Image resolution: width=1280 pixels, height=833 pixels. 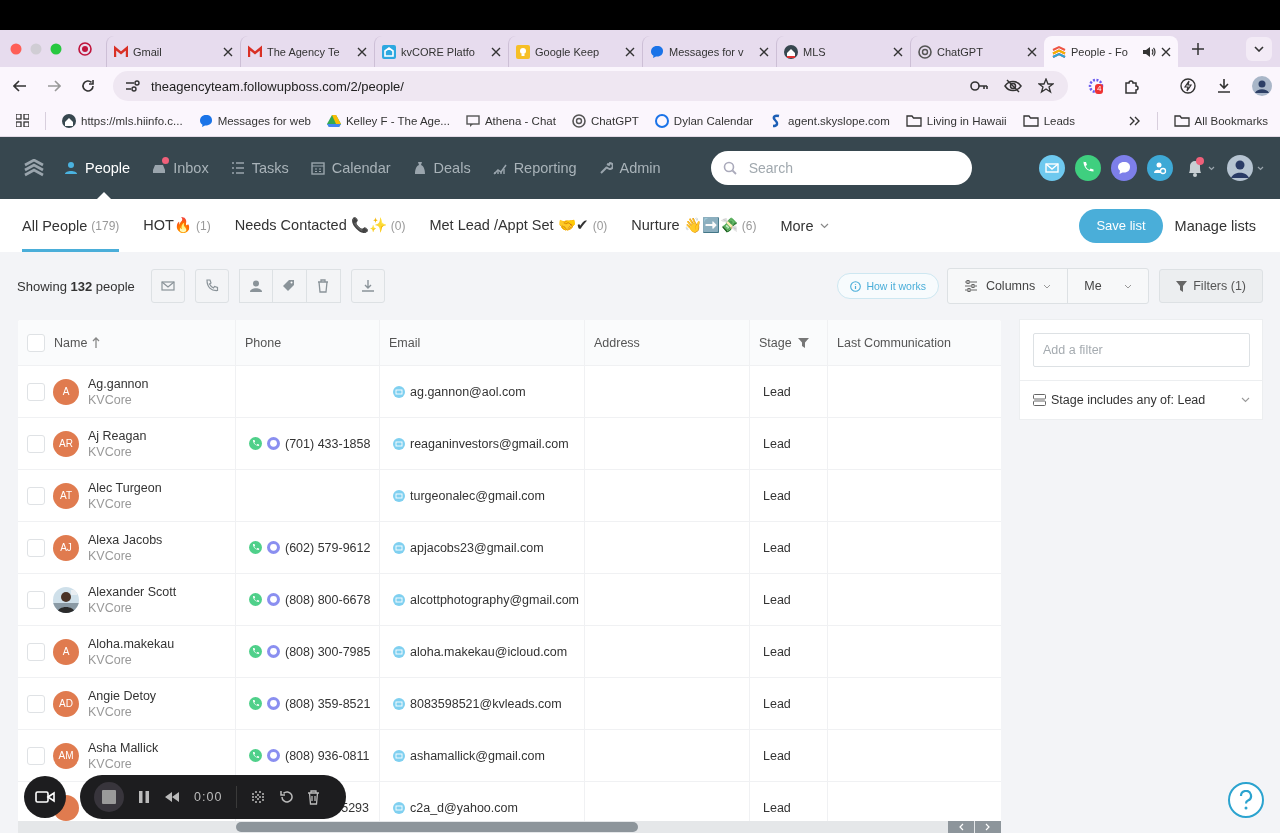 I want to click on download-icon, so click(x=1224, y=86).